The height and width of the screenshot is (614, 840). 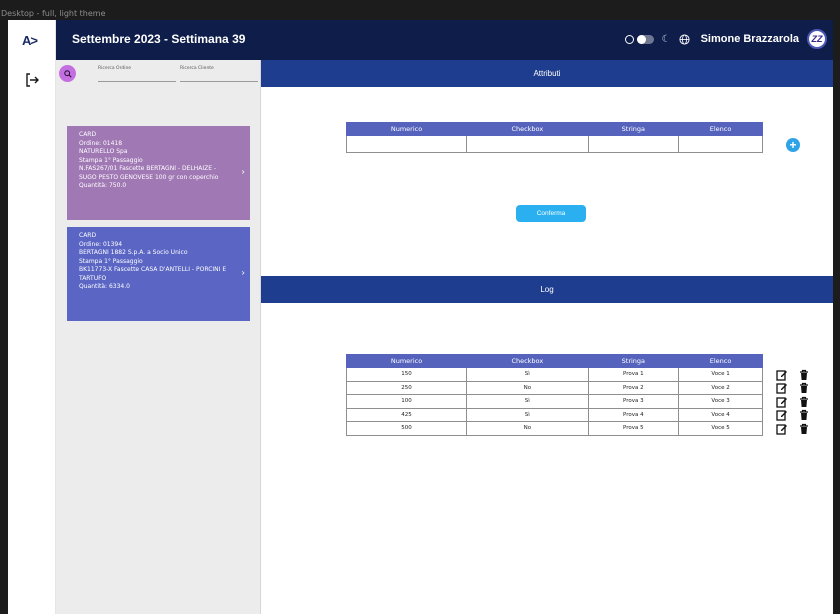 I want to click on cell-elenco: Voce 1, so click(x=720, y=374).